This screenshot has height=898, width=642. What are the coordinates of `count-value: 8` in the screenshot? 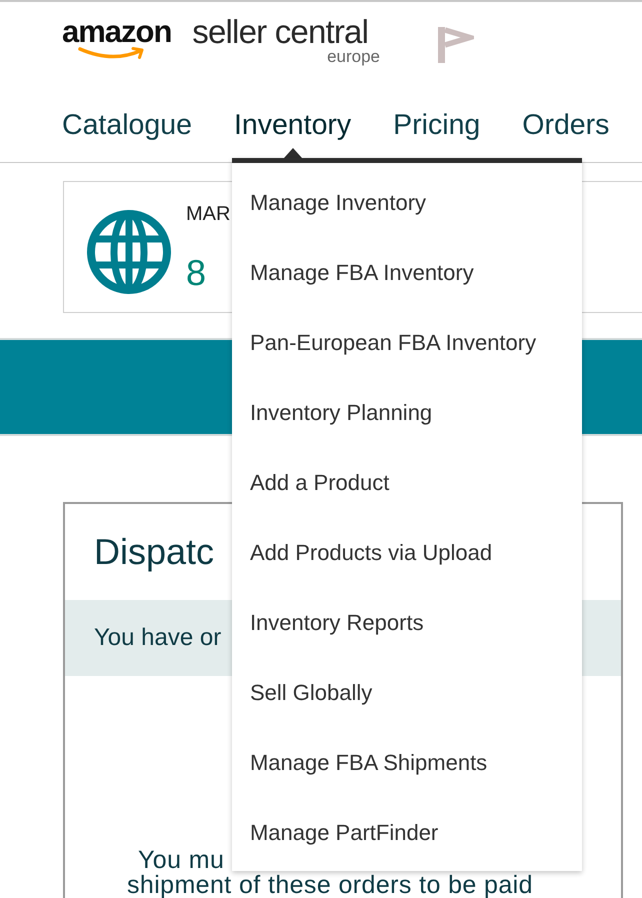 It's located at (196, 273).